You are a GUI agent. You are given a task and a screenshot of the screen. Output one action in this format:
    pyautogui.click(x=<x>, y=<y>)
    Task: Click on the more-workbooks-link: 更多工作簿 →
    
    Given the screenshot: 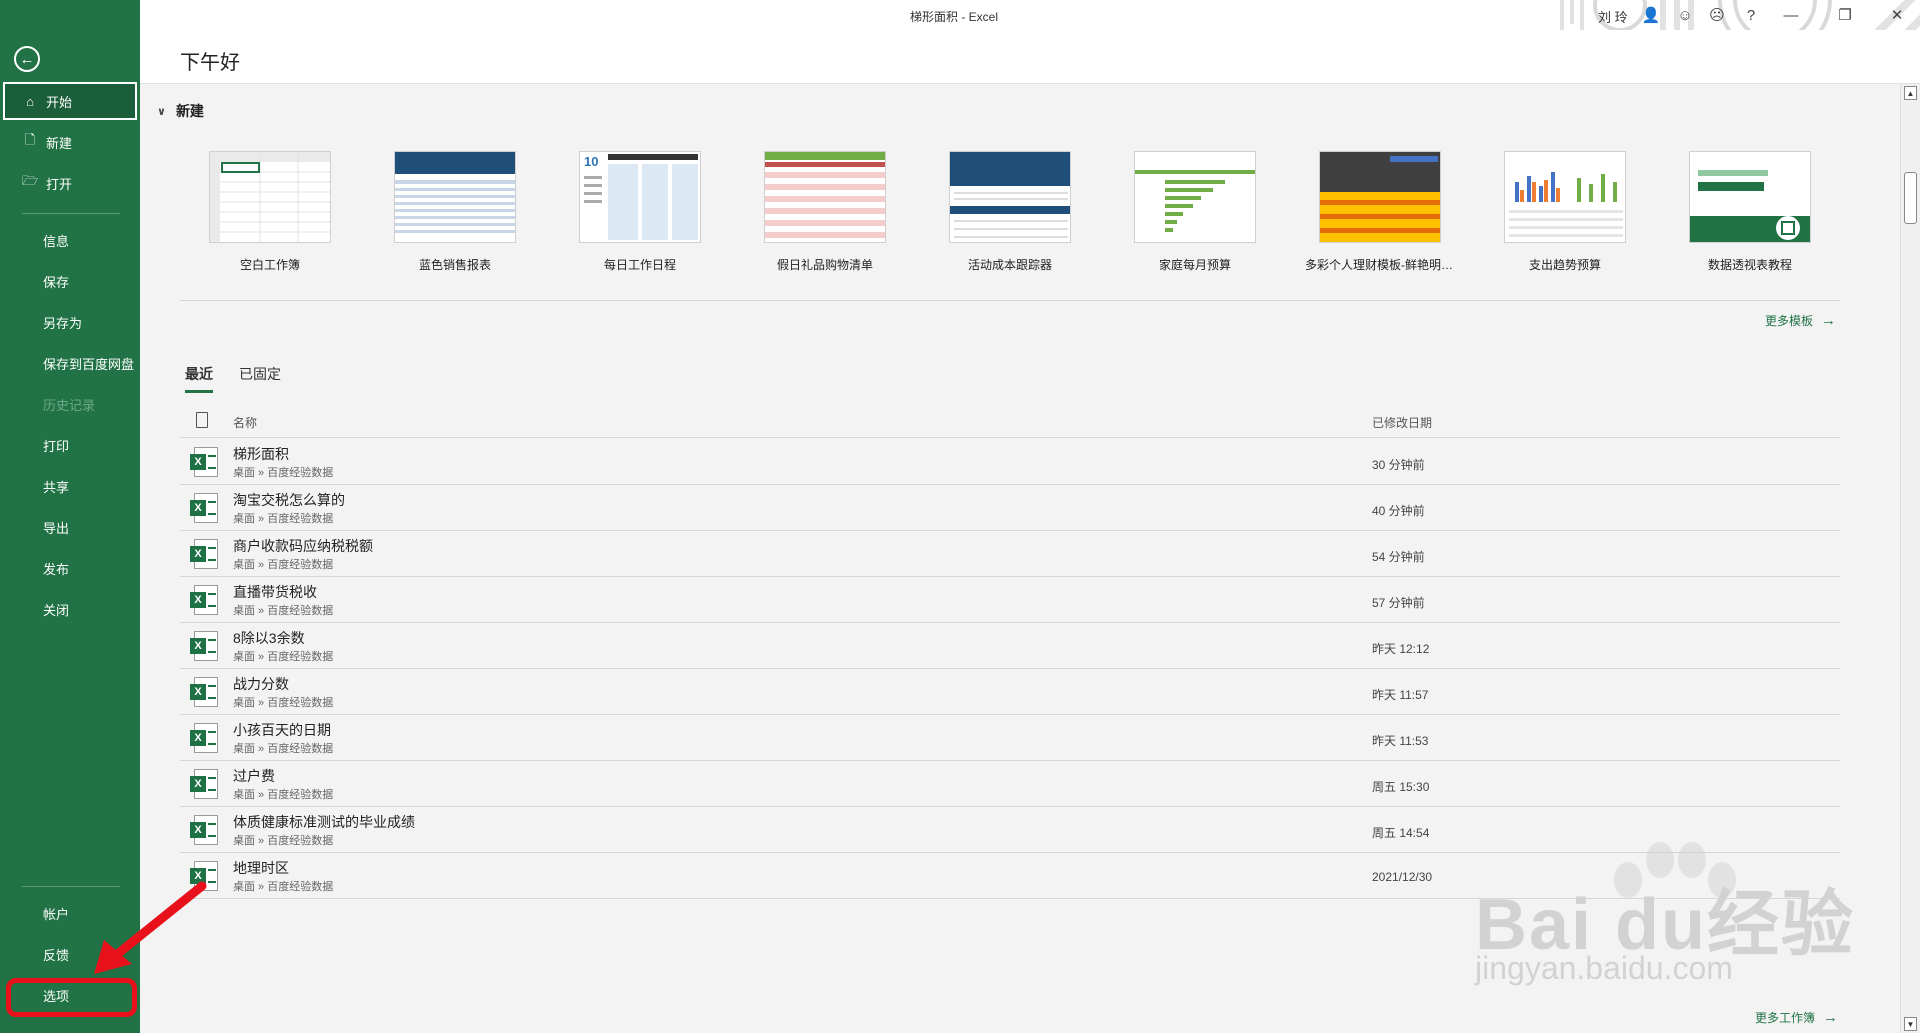 What is the action you would take?
    pyautogui.click(x=1796, y=1017)
    